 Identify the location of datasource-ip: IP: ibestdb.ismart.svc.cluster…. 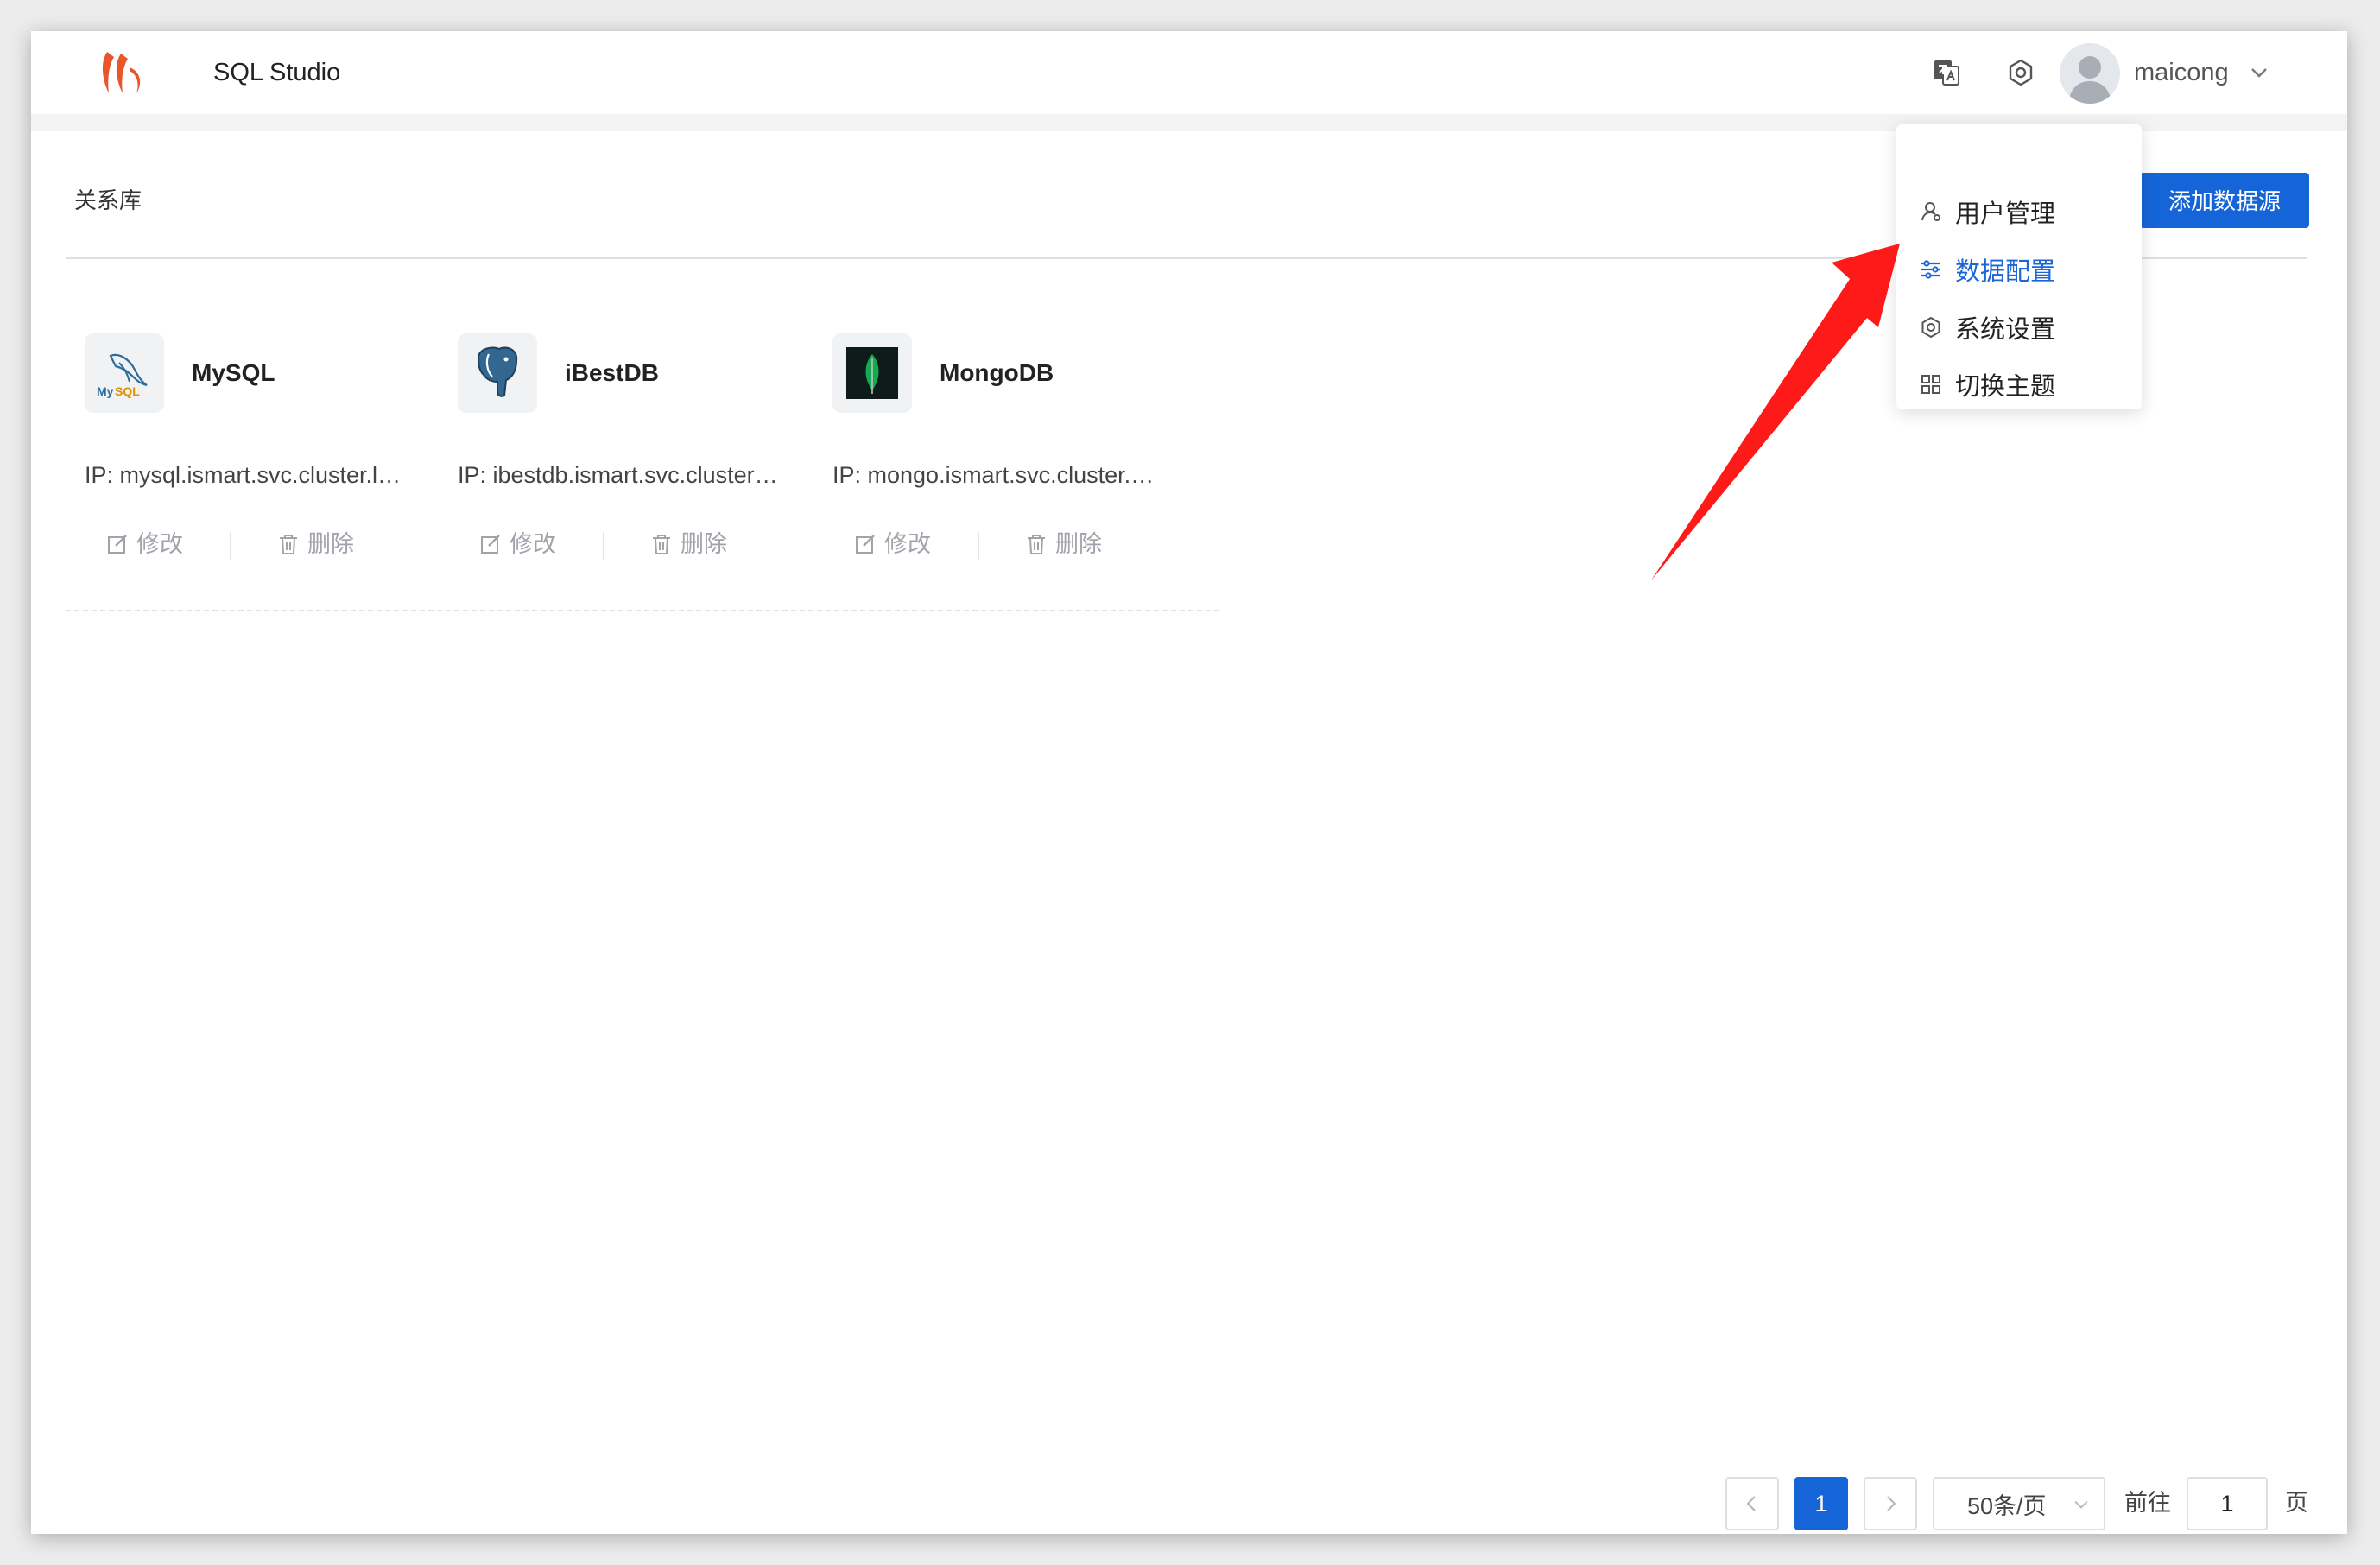
(618, 475).